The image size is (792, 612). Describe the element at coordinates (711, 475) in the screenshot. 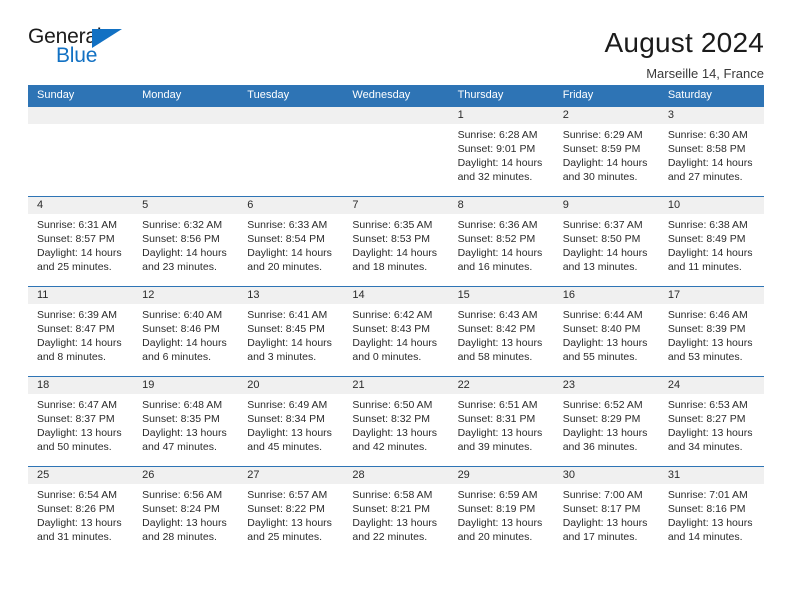

I see `day-number: 31` at that location.